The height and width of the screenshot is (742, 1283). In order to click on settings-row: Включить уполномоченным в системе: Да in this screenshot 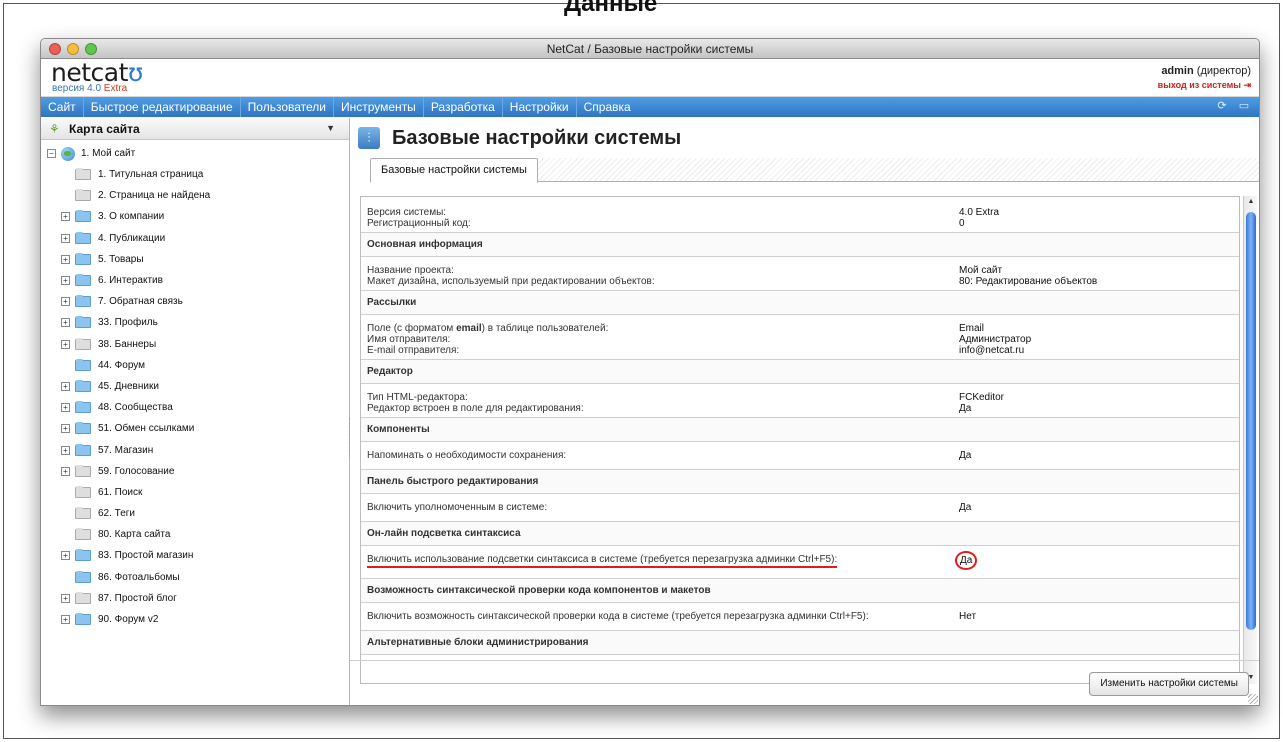, I will do `click(669, 507)`.